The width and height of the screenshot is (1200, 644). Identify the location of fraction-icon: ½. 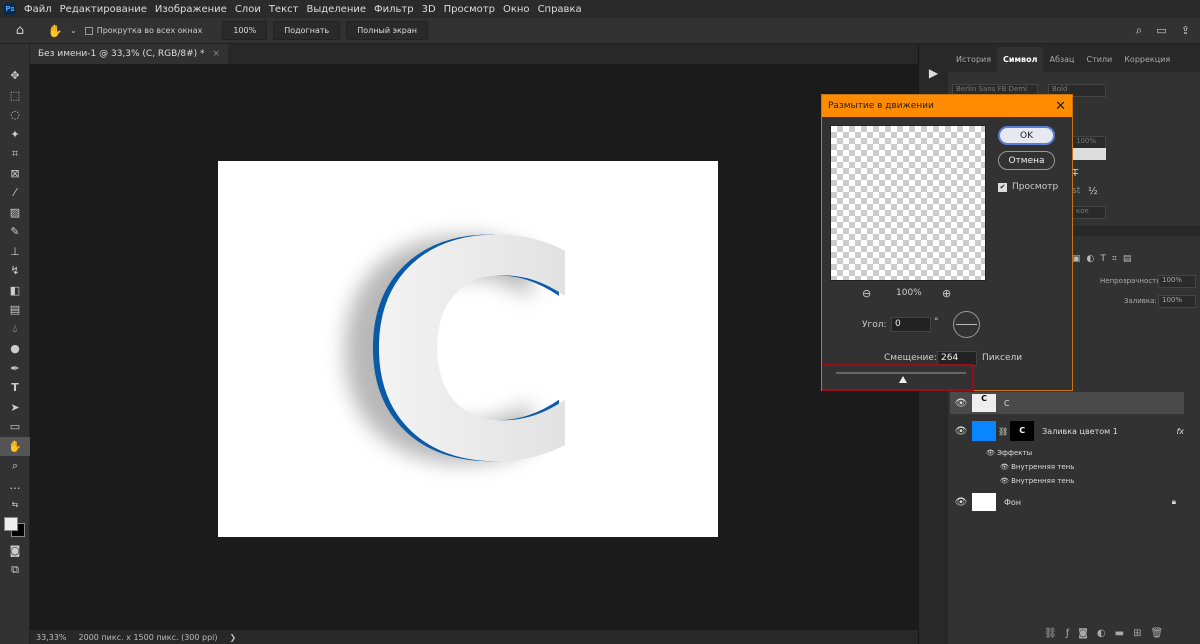
(1093, 191).